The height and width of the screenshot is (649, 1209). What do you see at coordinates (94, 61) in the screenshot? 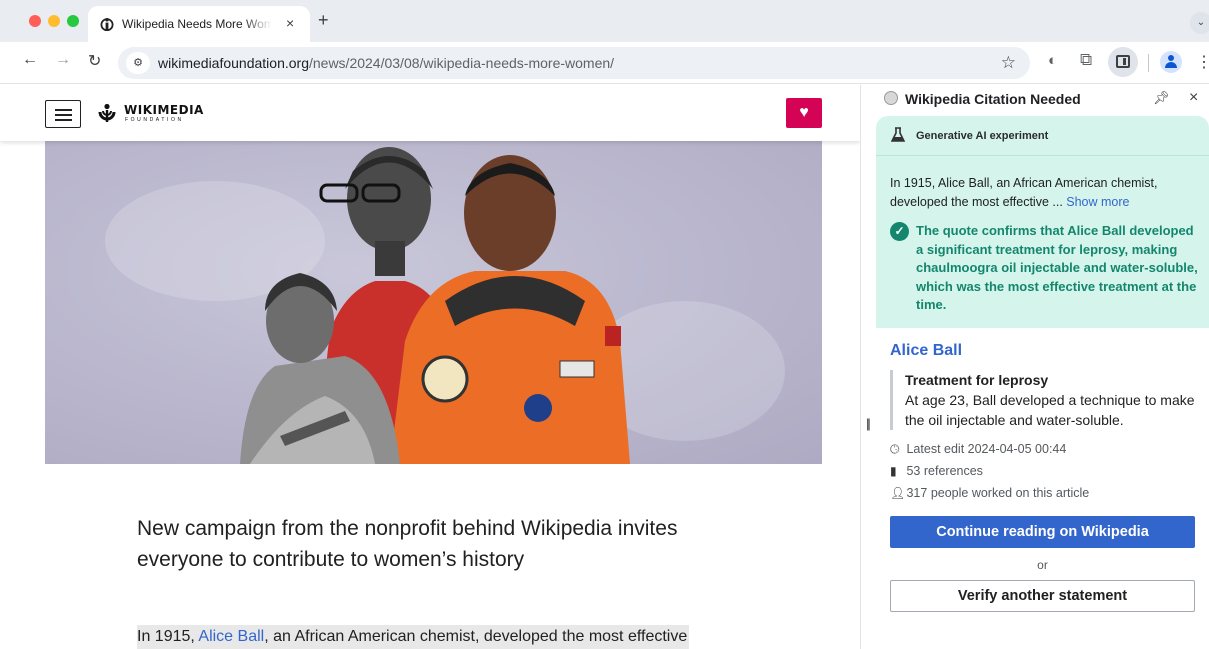
I see `reload-icon: ↻` at bounding box center [94, 61].